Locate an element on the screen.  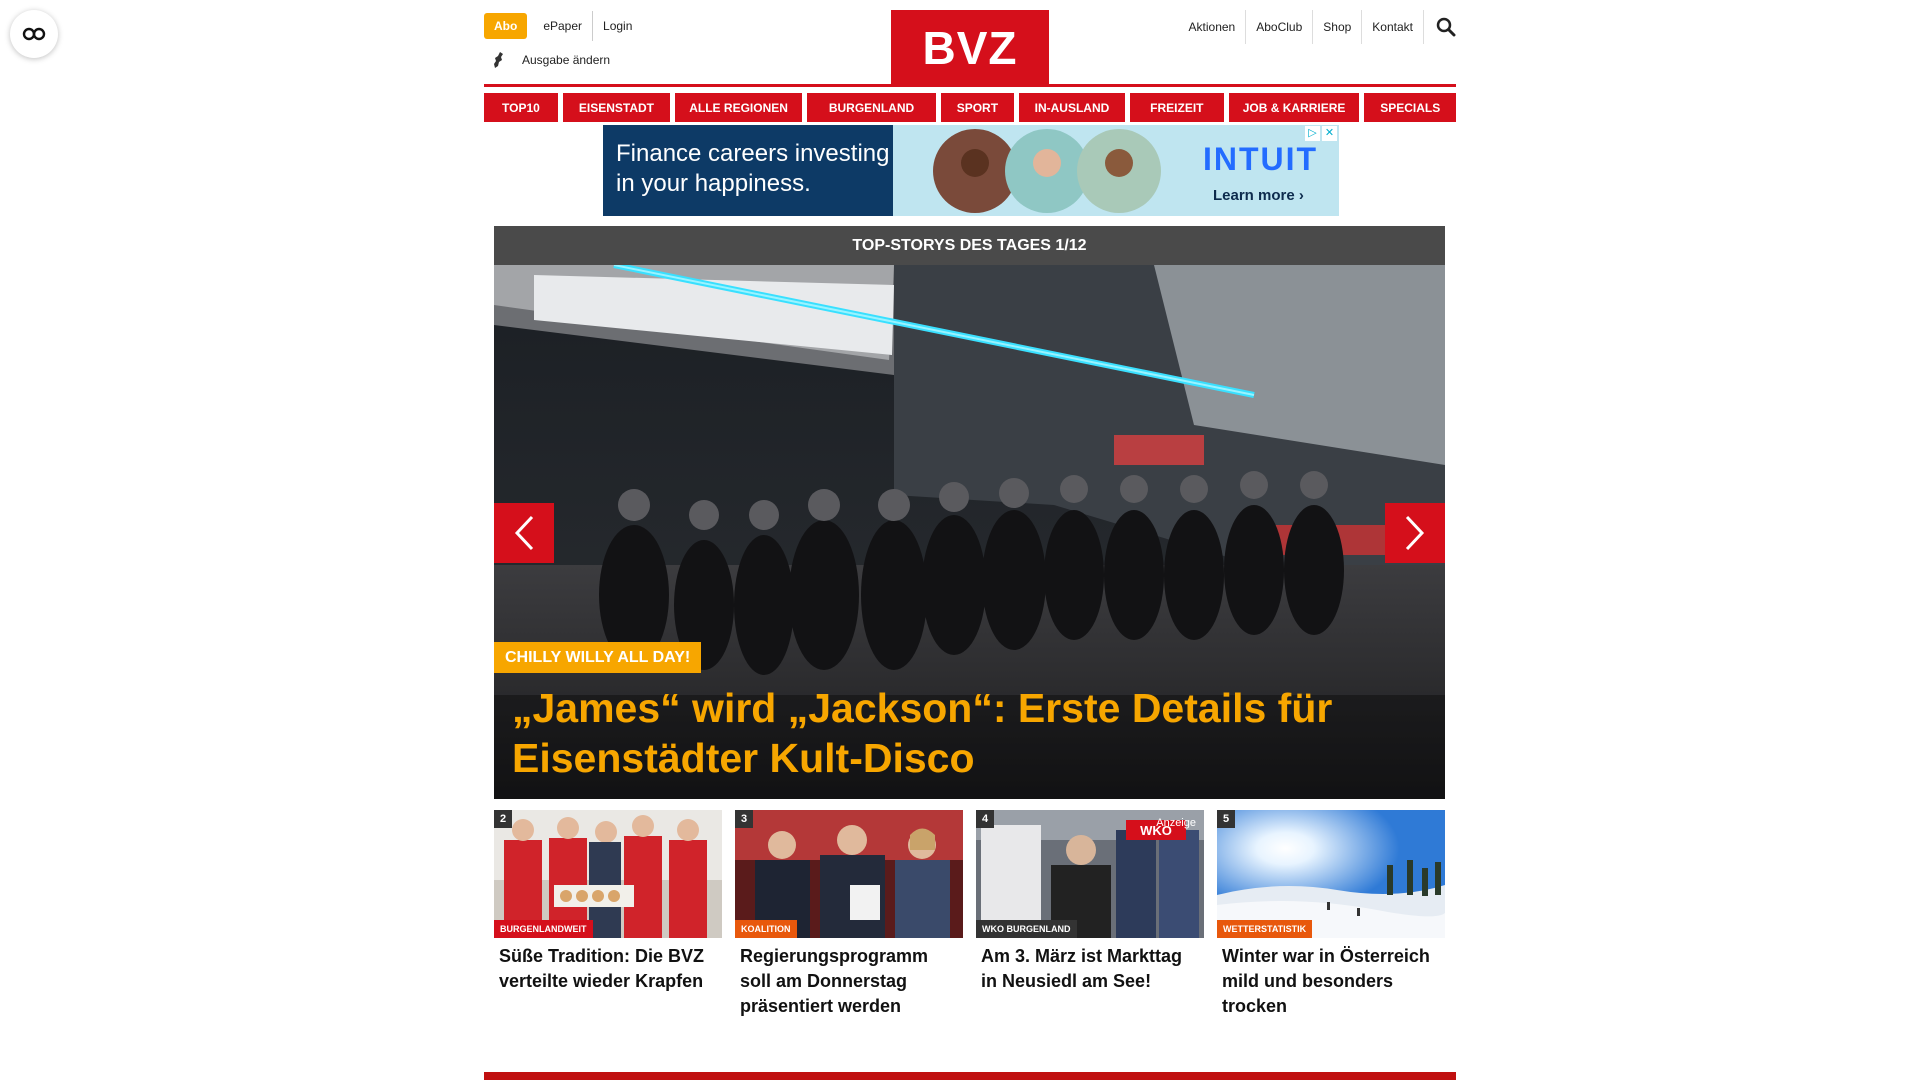
nav-item-freizeit: FREIZEIT is located at coordinates (1177, 107).